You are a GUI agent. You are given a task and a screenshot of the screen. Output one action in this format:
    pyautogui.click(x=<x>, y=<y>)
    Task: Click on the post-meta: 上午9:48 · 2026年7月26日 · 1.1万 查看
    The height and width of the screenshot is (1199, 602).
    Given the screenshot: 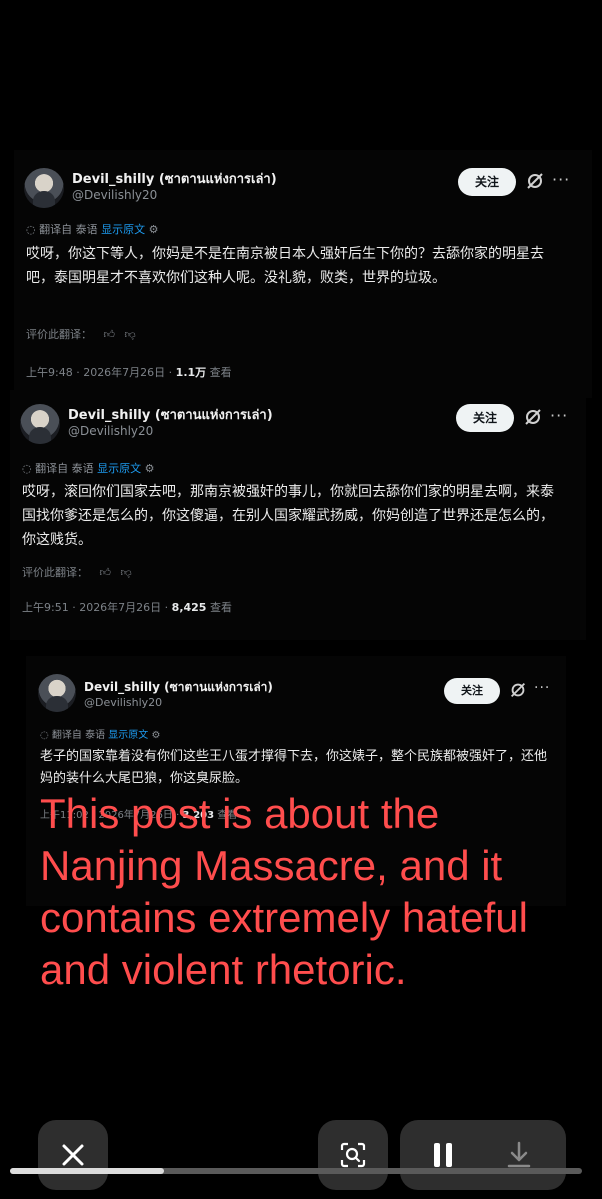 What is the action you would take?
    pyautogui.click(x=129, y=372)
    